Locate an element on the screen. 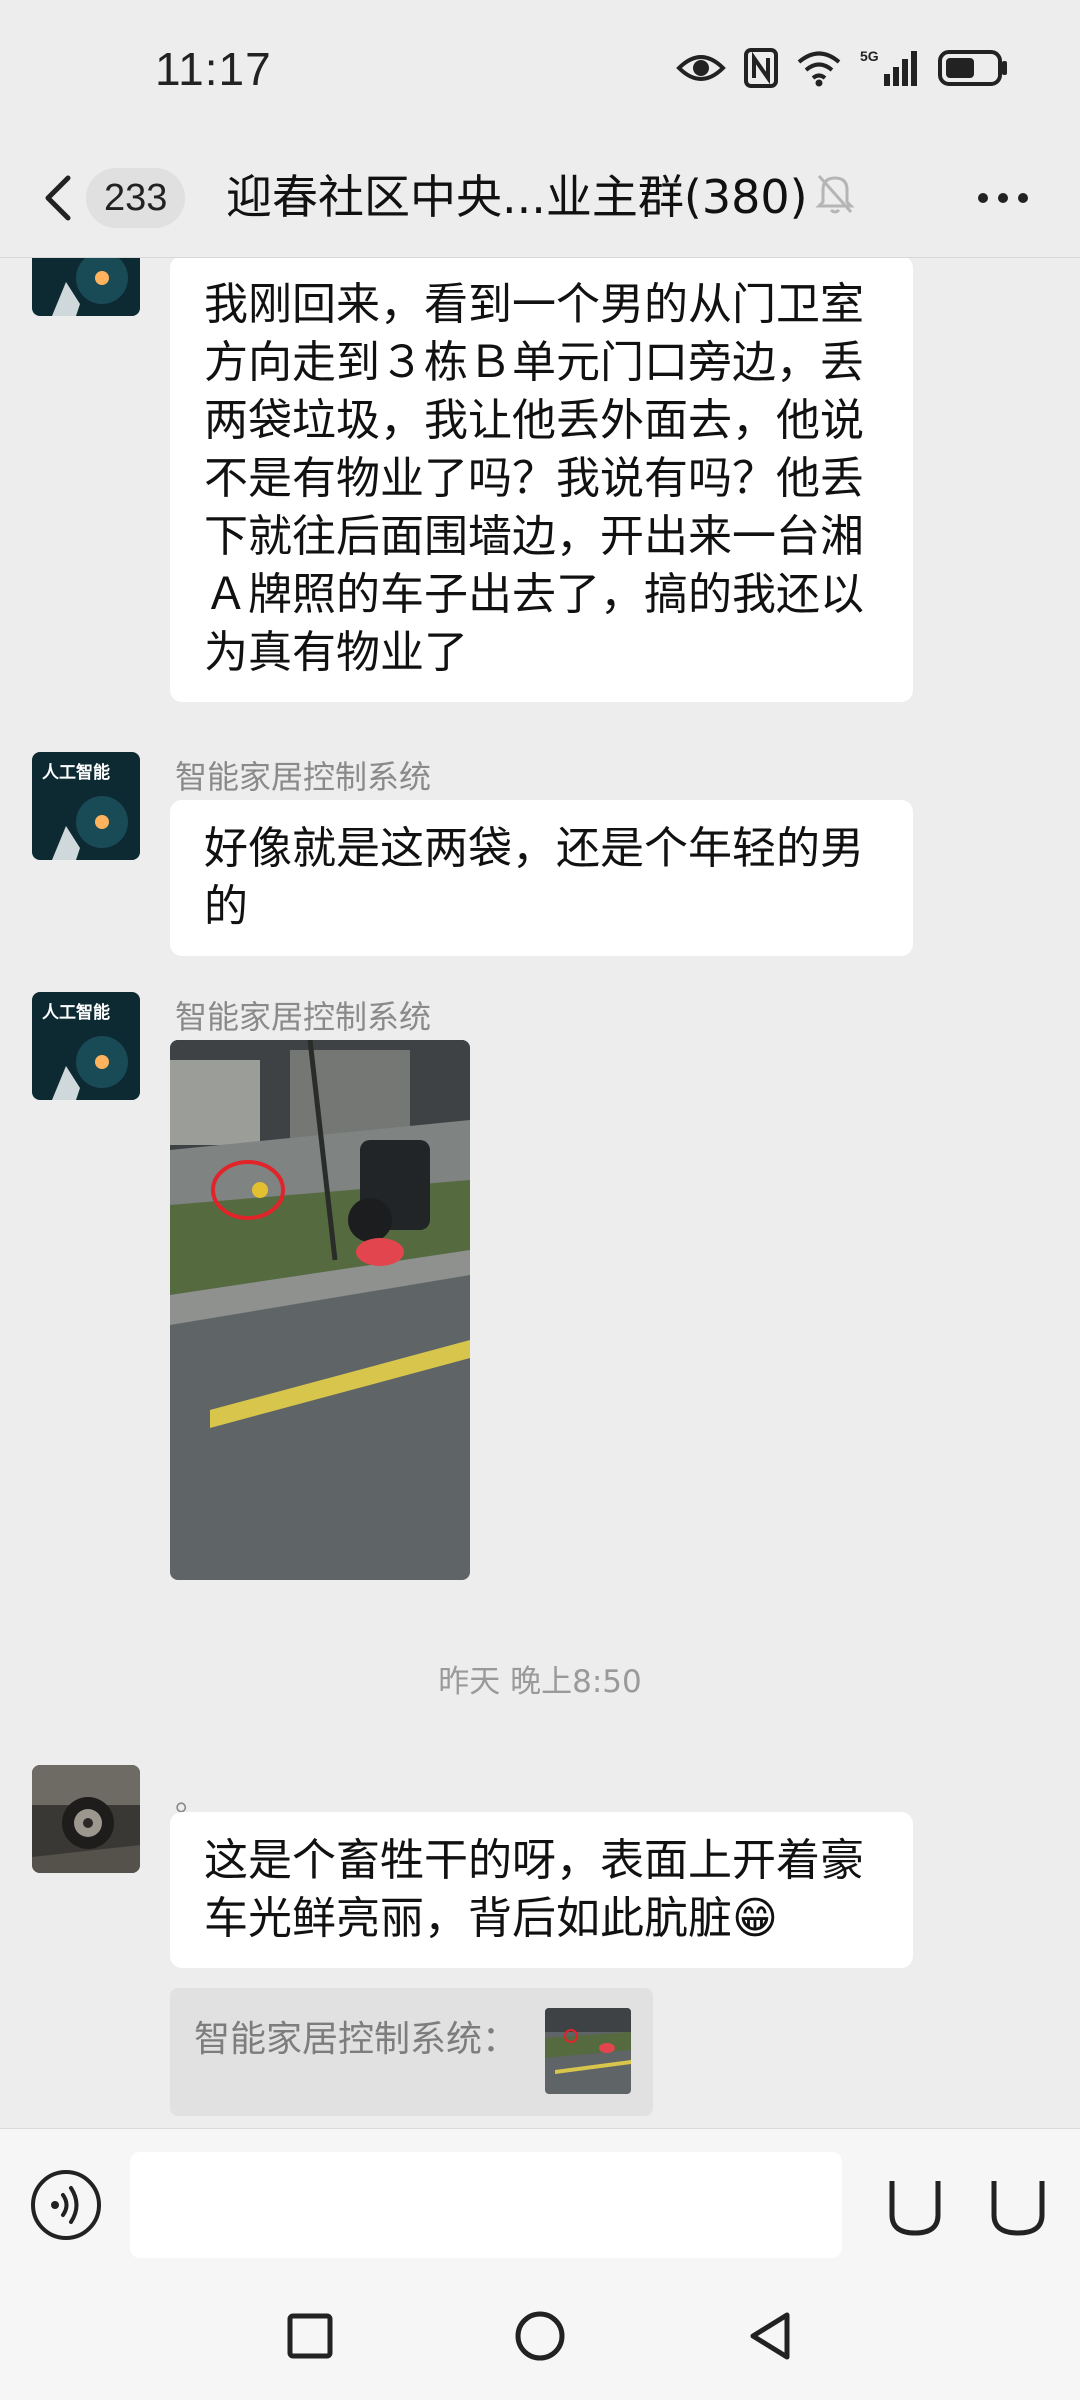  car-wheel-avatar-icon is located at coordinates (86, 1819).